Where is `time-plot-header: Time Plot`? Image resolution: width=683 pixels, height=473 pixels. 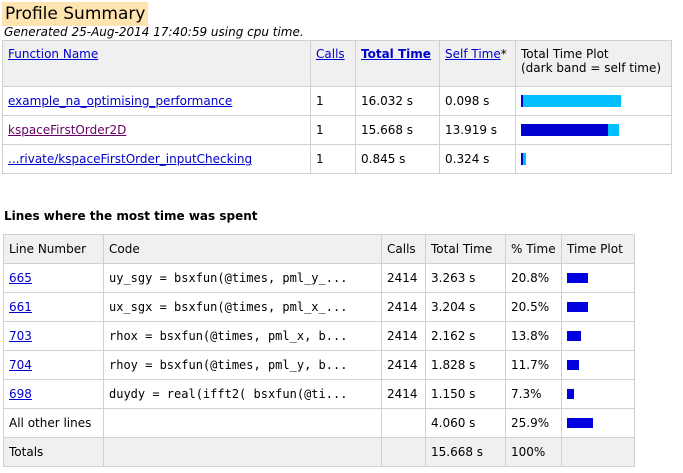
time-plot-header: Time Plot is located at coordinates (598, 249).